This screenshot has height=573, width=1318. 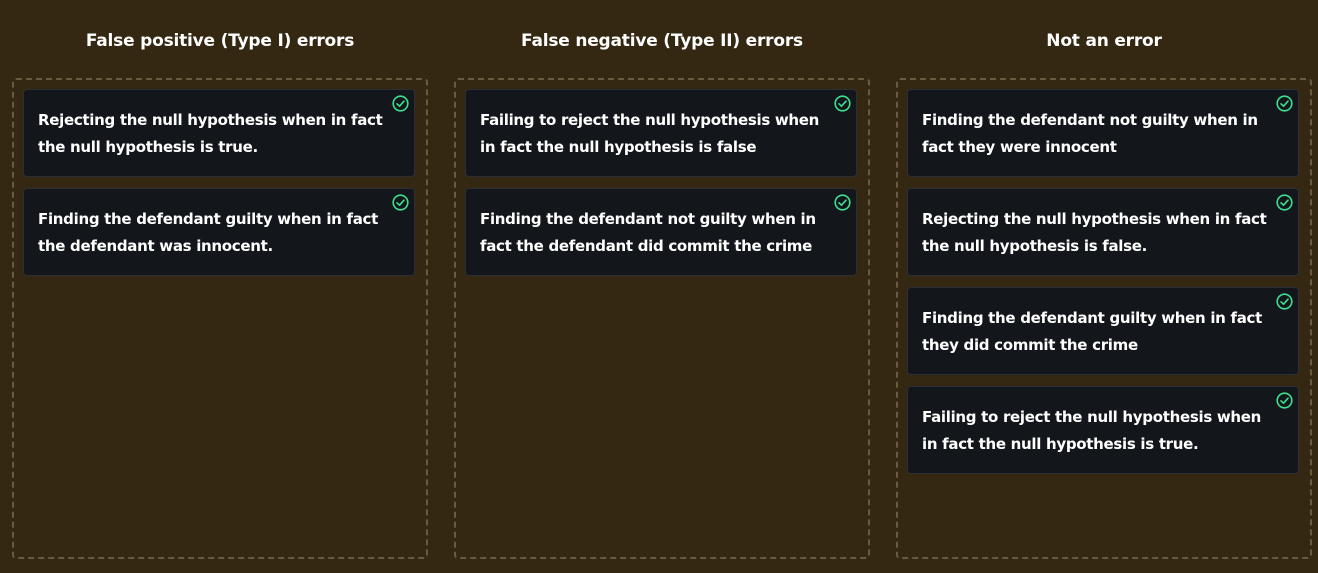 What do you see at coordinates (220, 41) in the screenshot?
I see `column-title: False positive (Type I) errors` at bounding box center [220, 41].